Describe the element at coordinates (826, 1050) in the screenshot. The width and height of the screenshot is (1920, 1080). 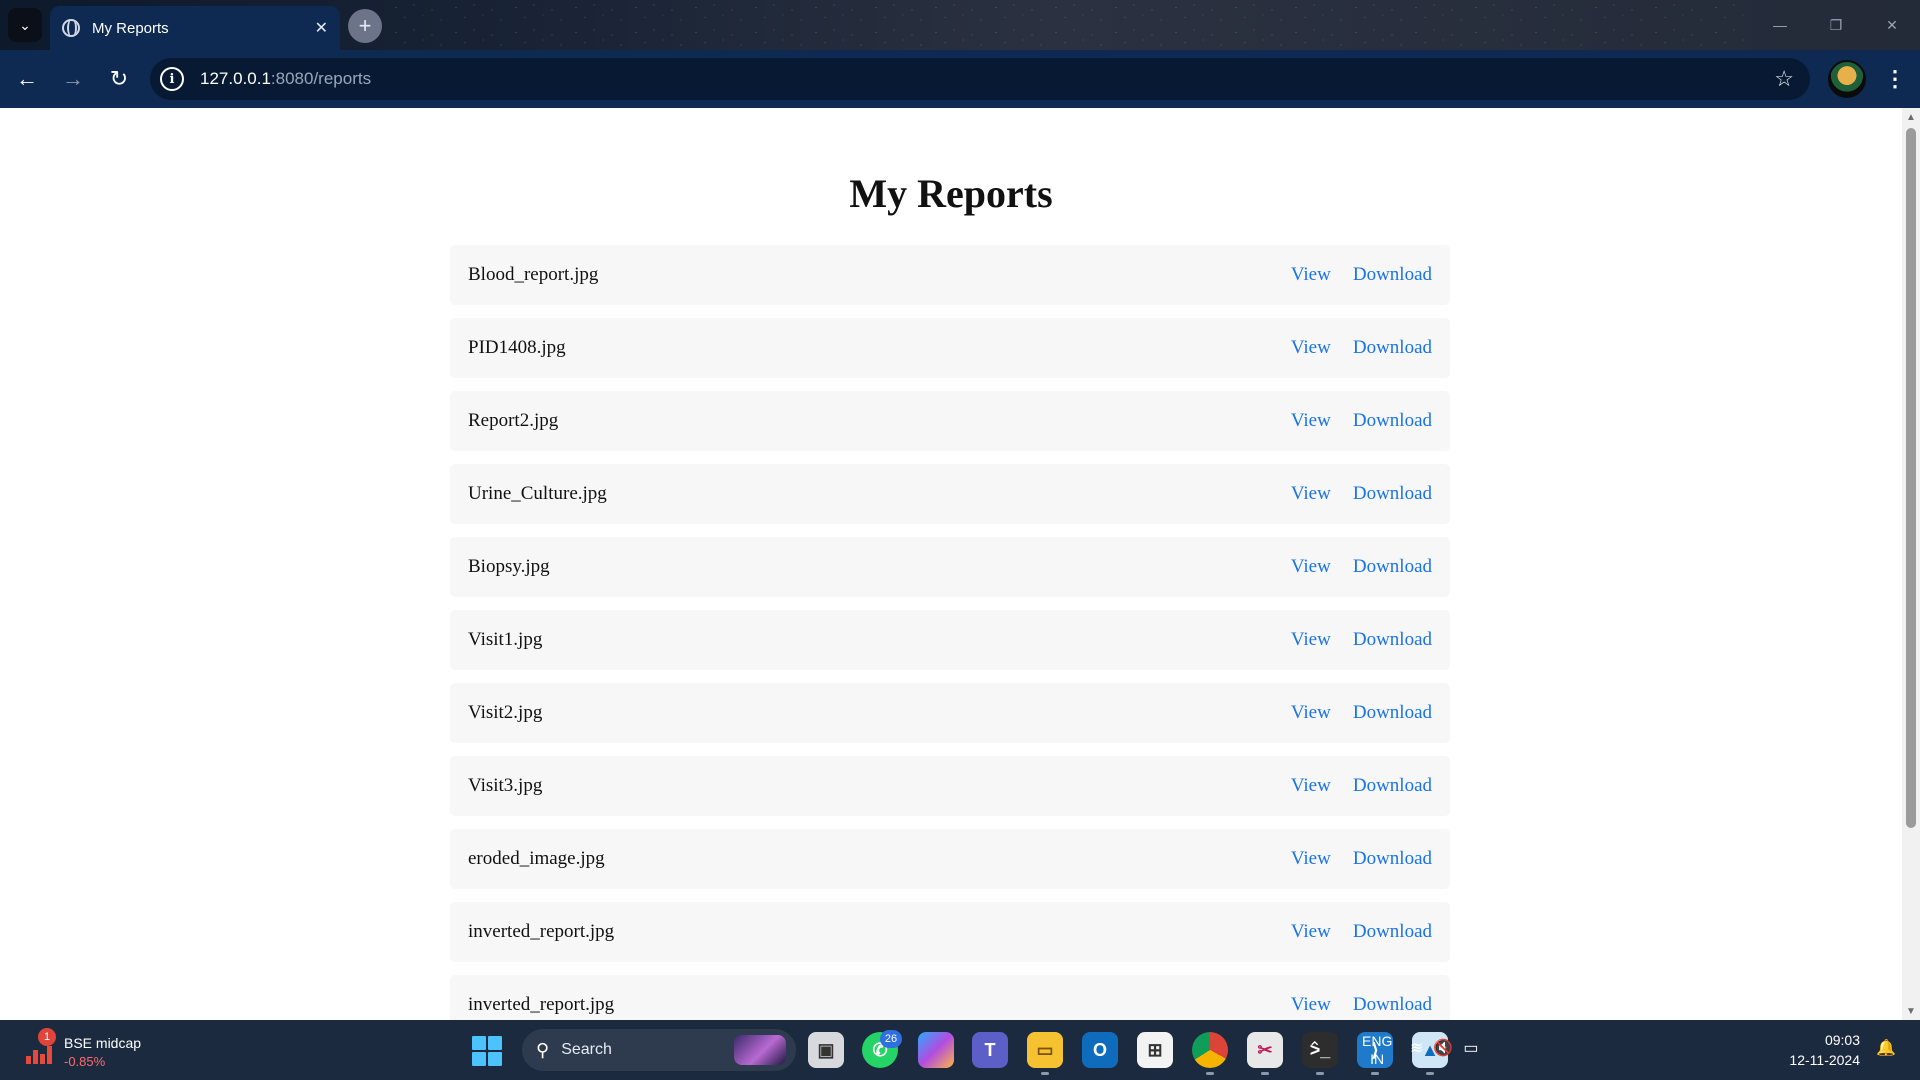
I see `task-view-icon: ▣` at that location.